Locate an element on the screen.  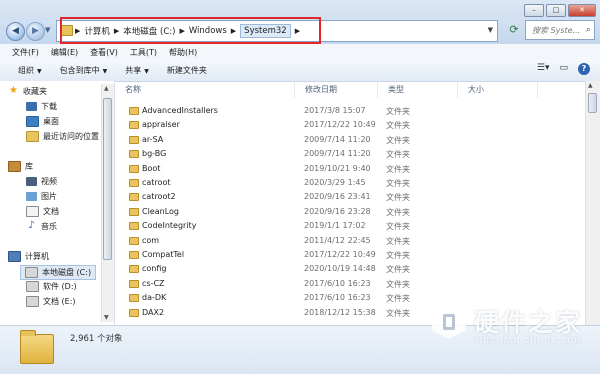
table-row: DAX2 2018/12/12 15:38 文件夹 is located at coordinates (350, 313).